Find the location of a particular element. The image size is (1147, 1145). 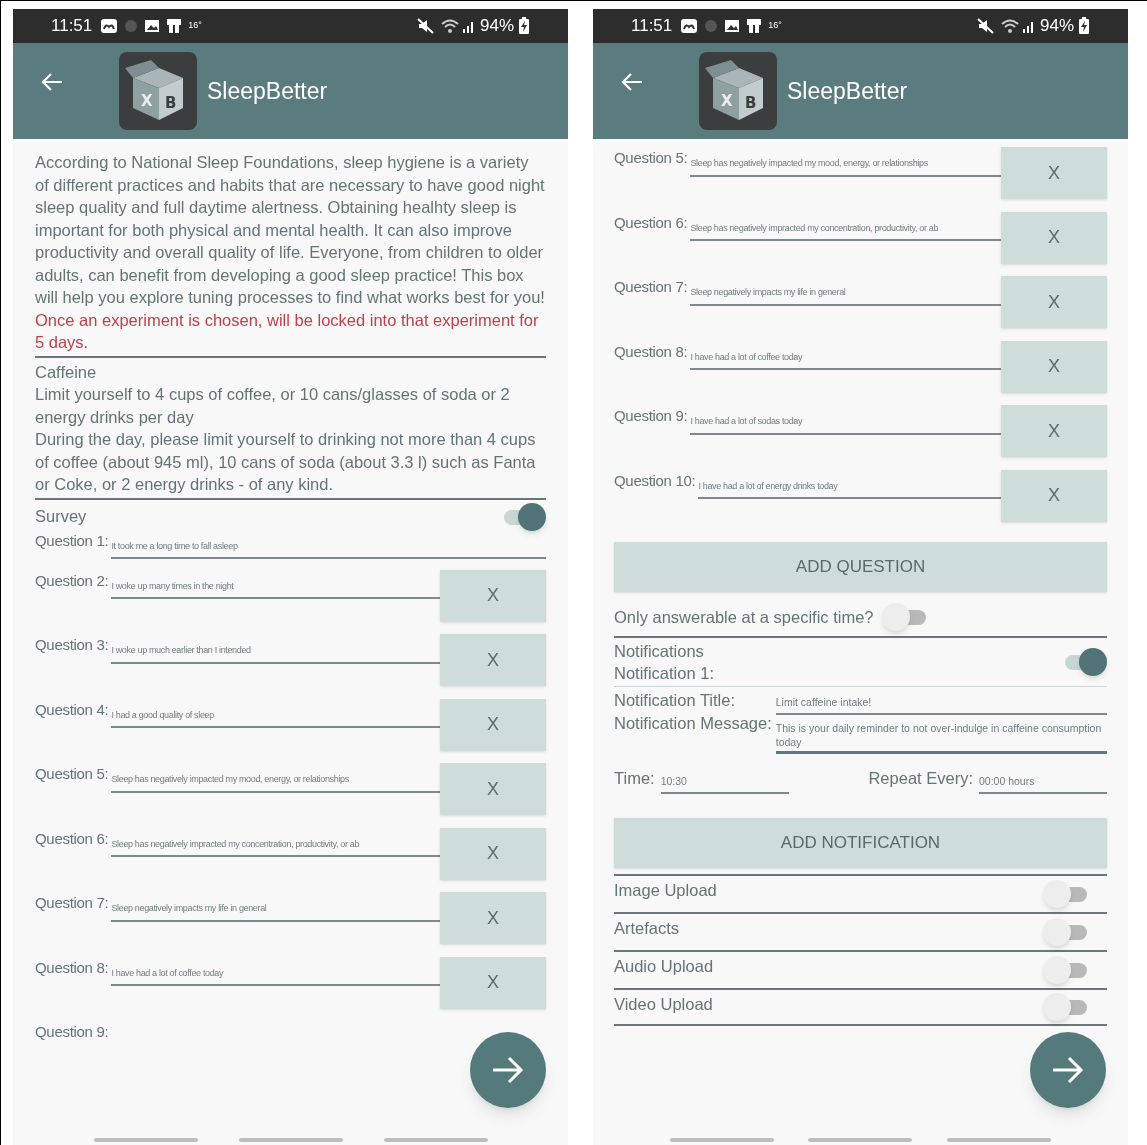

field-label: Time: is located at coordinates (634, 778).